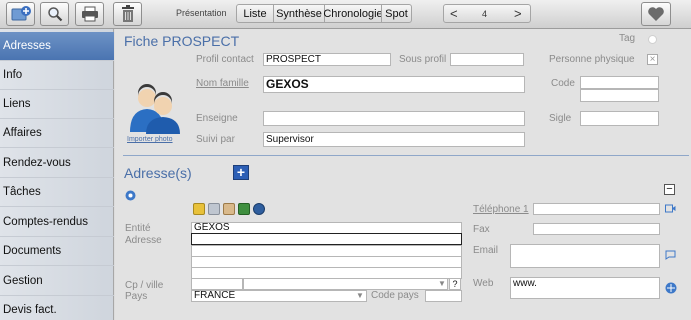  Describe the element at coordinates (222, 83) in the screenshot. I see `nom-famille-label: Nom famille` at that location.